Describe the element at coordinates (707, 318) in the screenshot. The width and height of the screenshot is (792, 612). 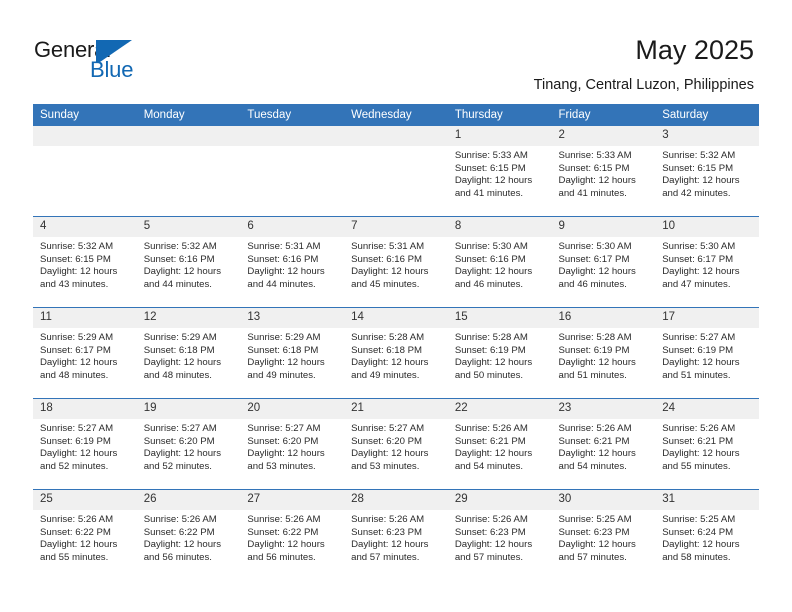
I see `day-number: 17` at that location.